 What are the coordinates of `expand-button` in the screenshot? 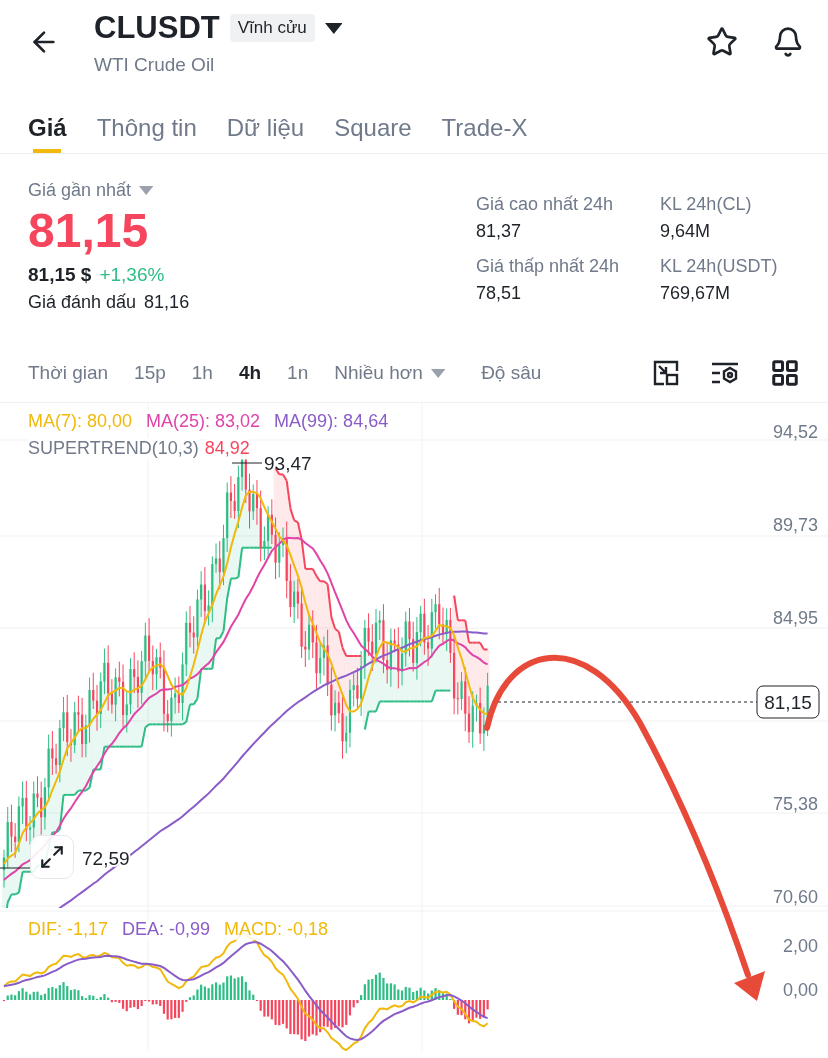 It's located at (52, 857).